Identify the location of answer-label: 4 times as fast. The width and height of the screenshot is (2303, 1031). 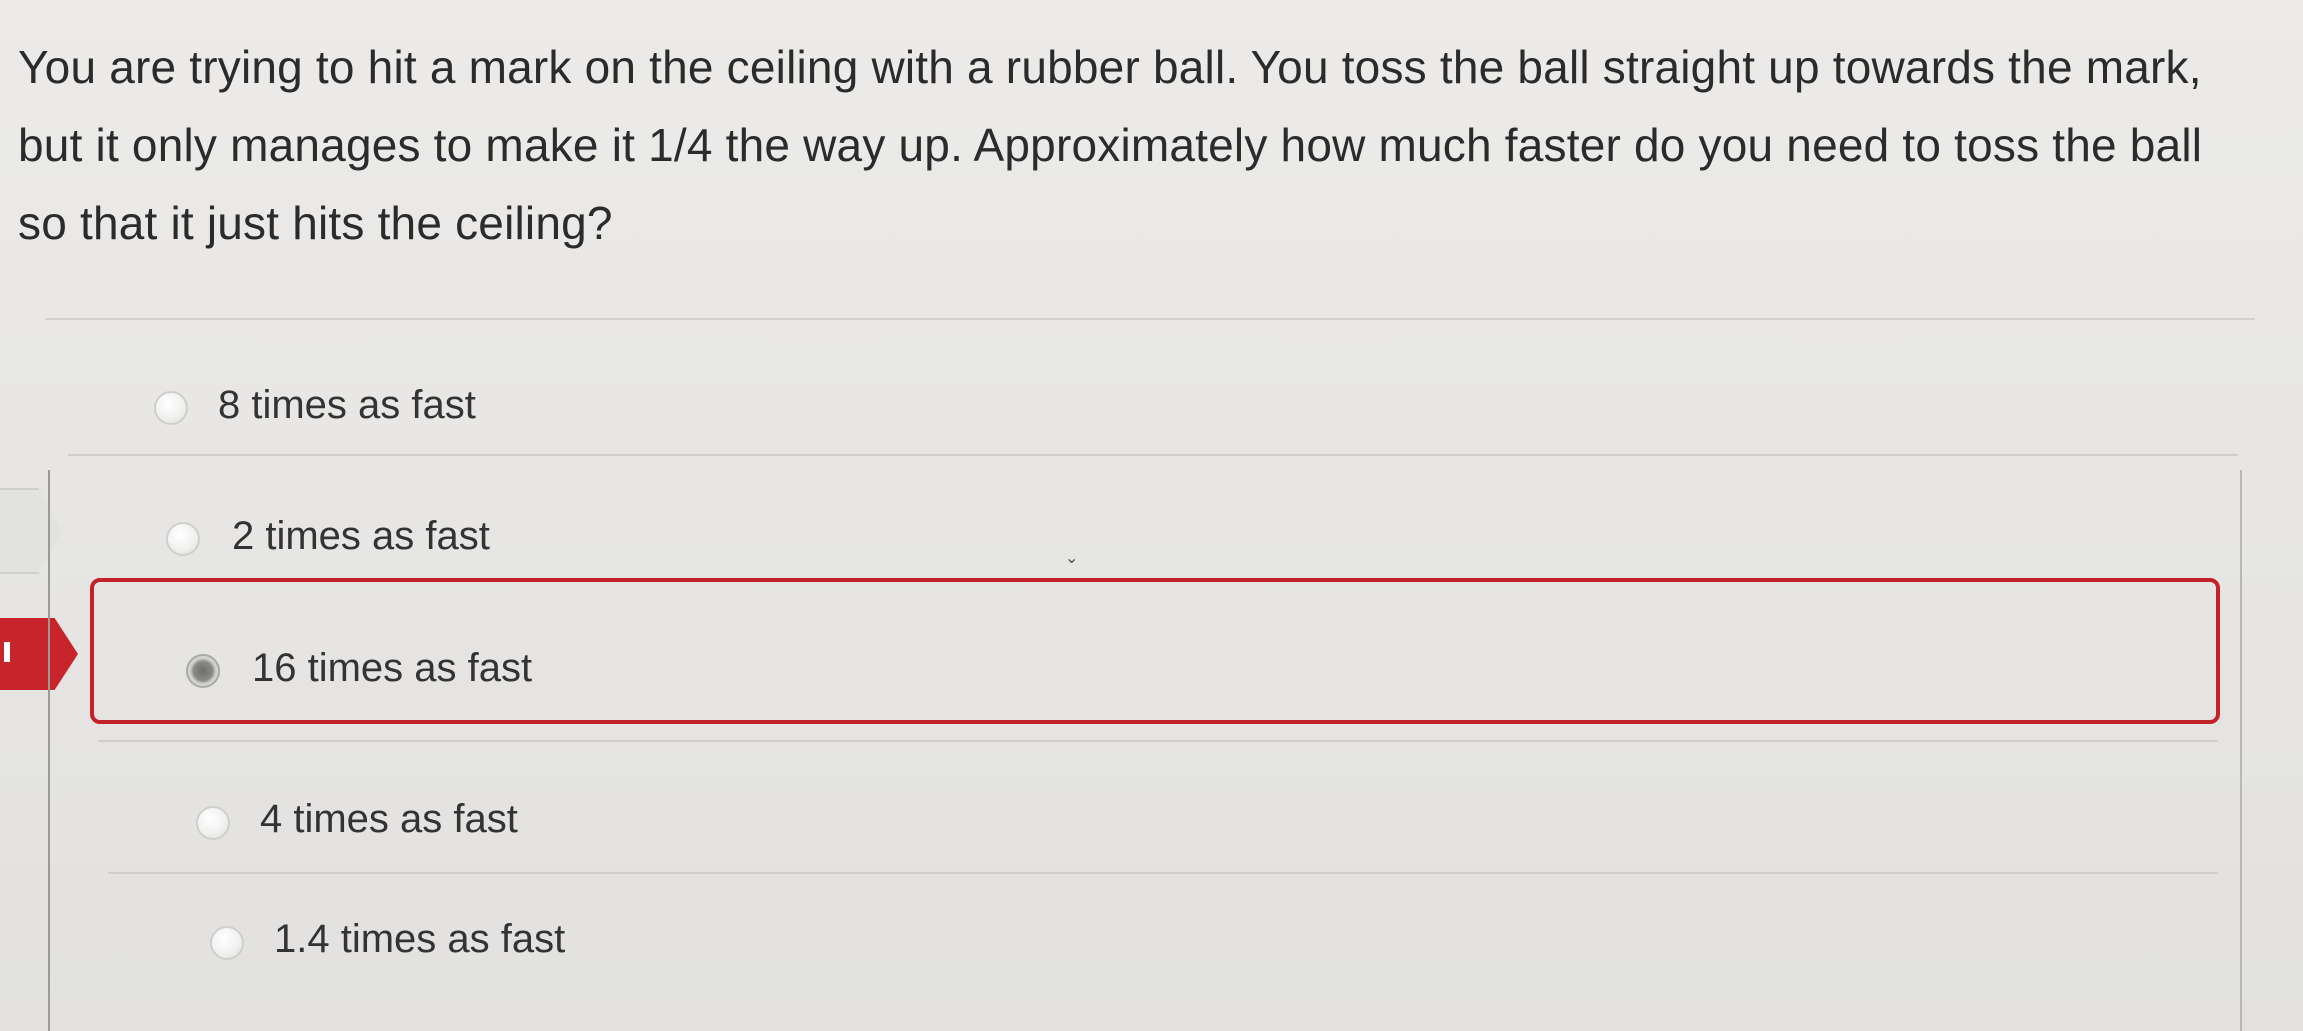
(389, 819).